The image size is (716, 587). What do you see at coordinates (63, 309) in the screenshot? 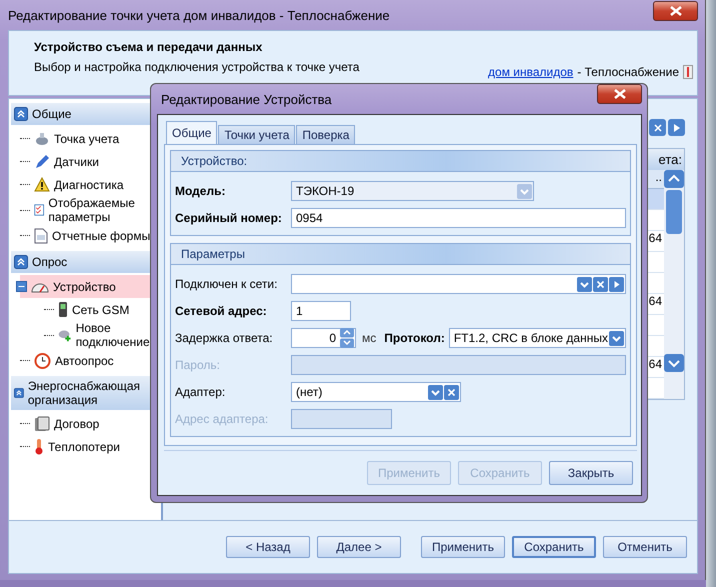
I see `mobile-phone-icon` at bounding box center [63, 309].